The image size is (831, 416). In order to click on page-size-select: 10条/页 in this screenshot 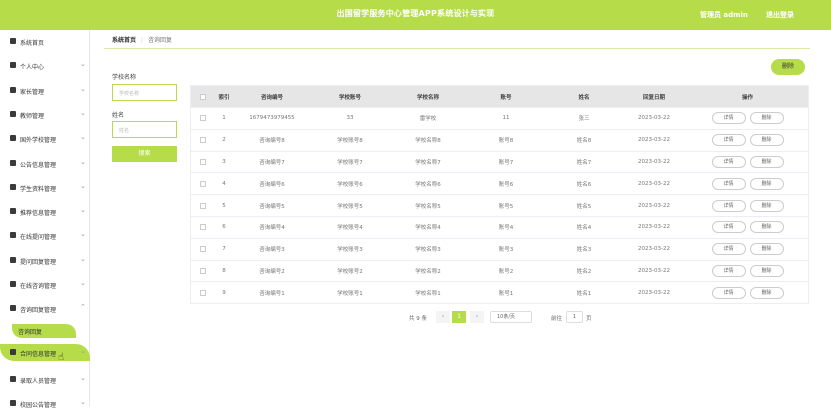, I will do `click(511, 317)`.